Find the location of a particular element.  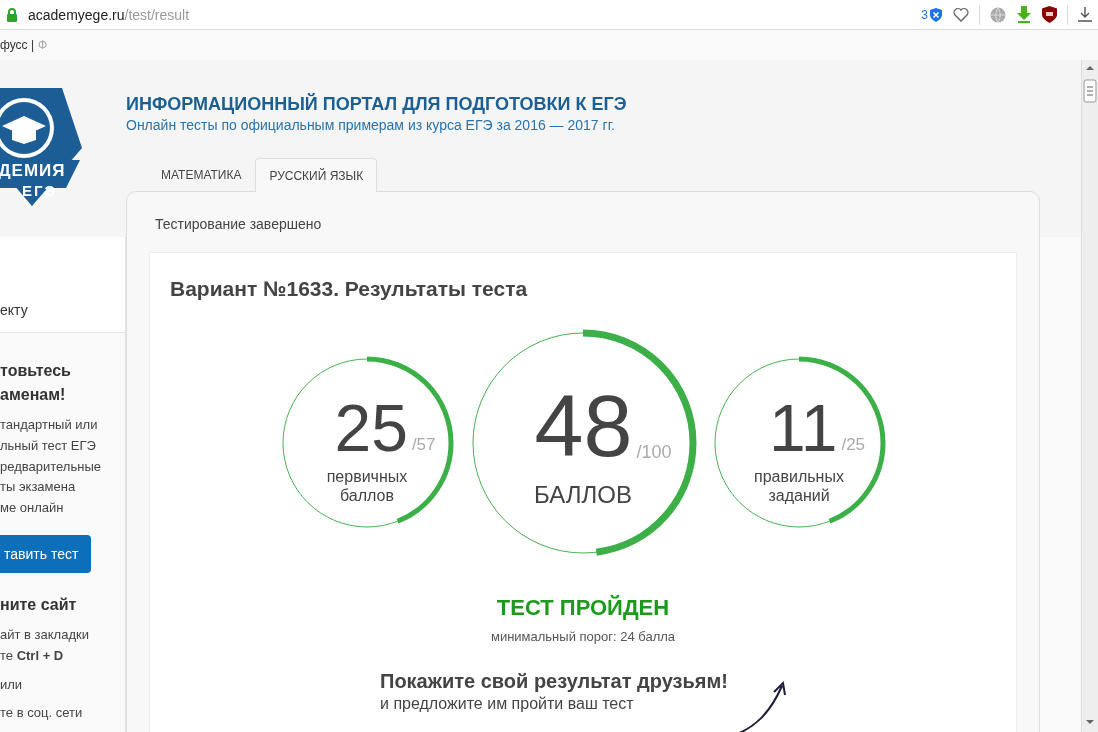

score-label: правильных заданий is located at coordinates (799, 485).